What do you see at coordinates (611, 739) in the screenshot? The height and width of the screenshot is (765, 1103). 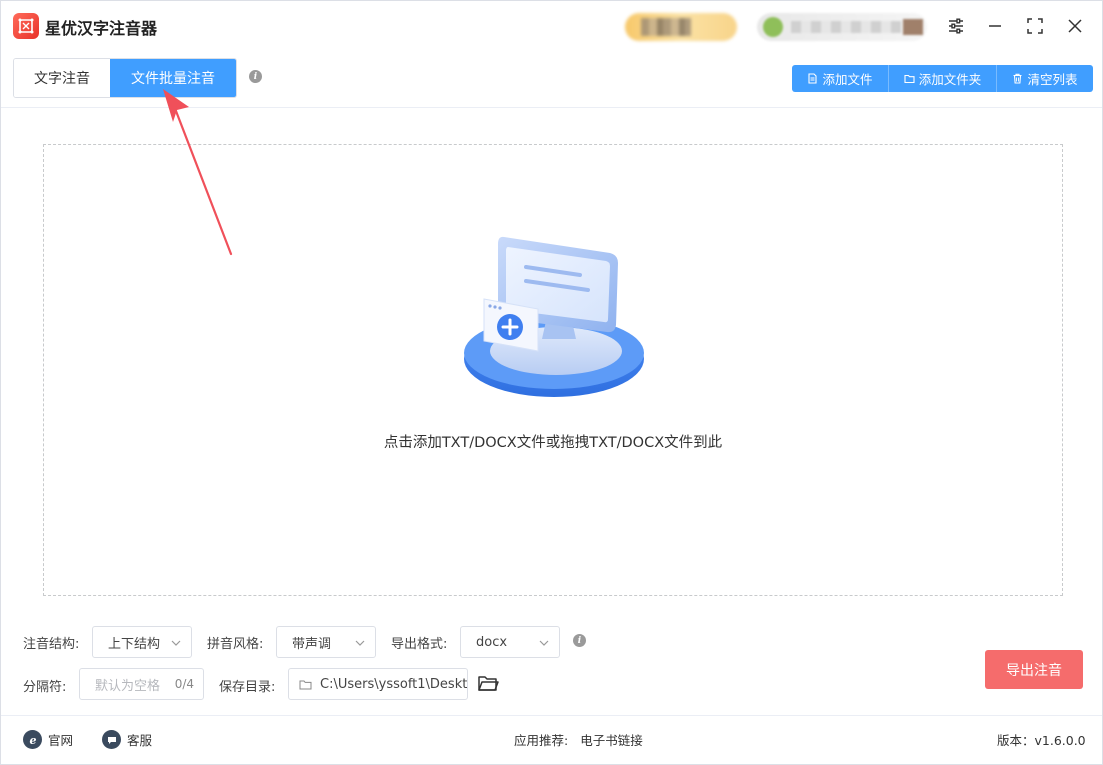 I see `ebook-link: 电子书链接` at bounding box center [611, 739].